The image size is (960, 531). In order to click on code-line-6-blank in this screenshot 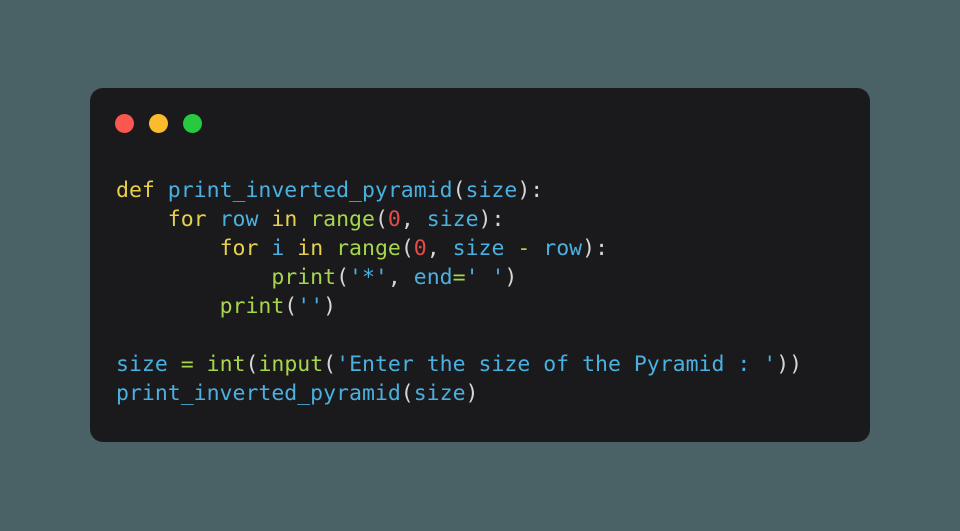, I will do `click(488, 335)`.